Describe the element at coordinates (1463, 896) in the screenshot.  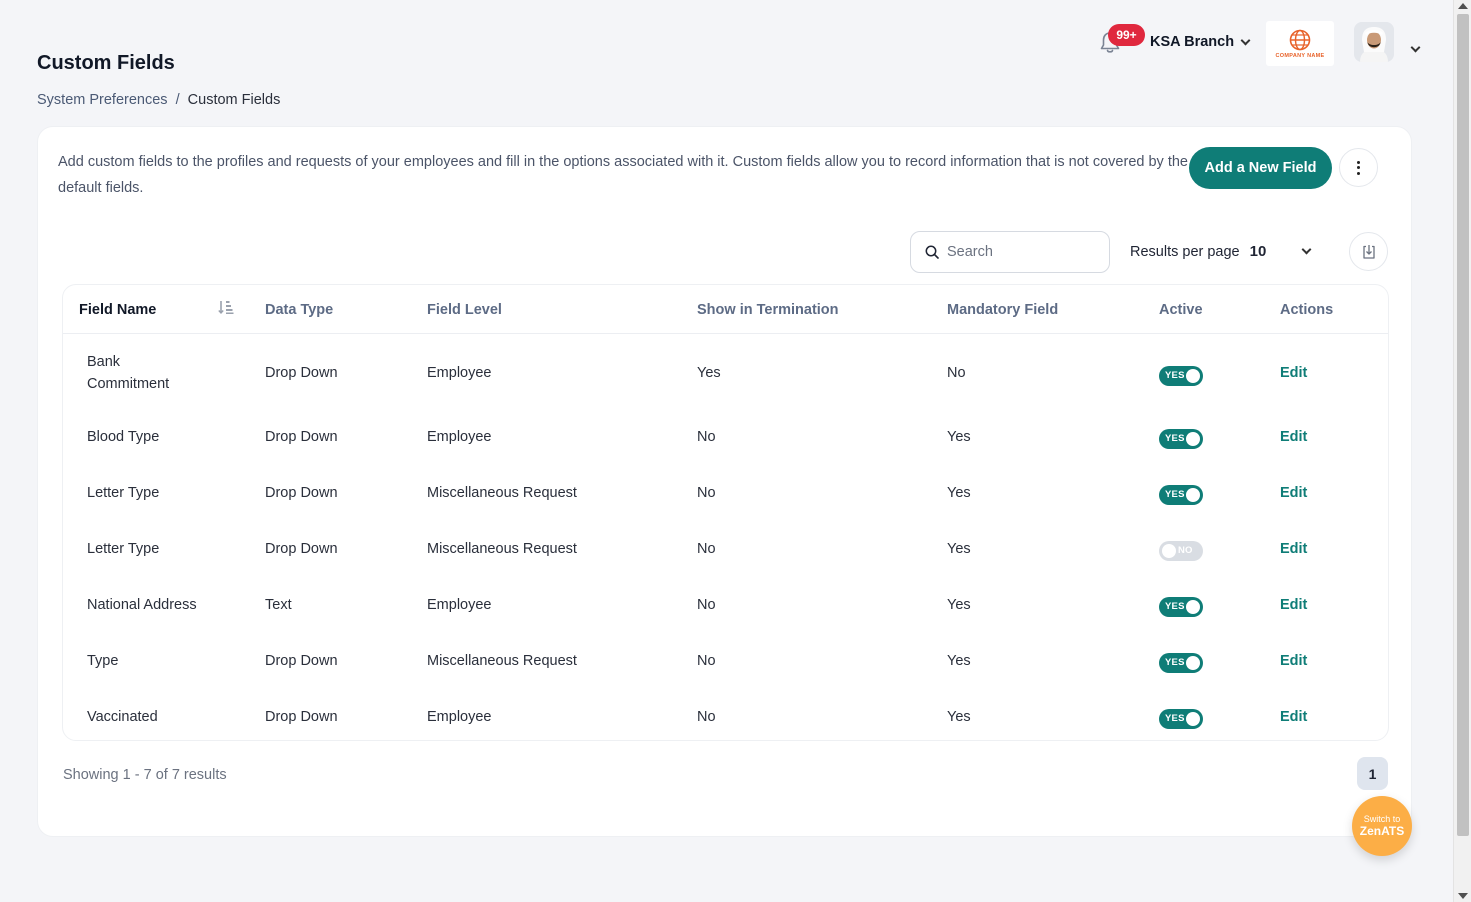
I see `scroll-down-arrow-icon` at that location.